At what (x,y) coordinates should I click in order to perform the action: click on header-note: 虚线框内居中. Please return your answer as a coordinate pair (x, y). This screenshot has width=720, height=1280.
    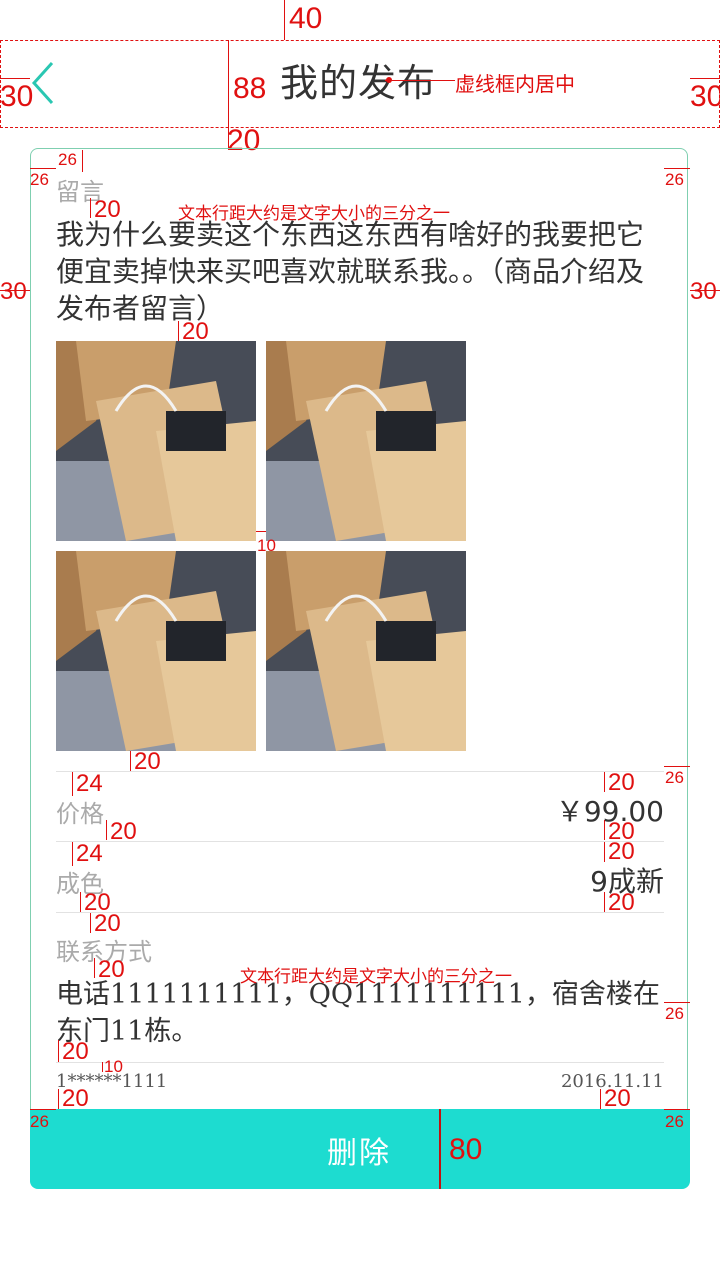
    Looking at the image, I should click on (515, 85).